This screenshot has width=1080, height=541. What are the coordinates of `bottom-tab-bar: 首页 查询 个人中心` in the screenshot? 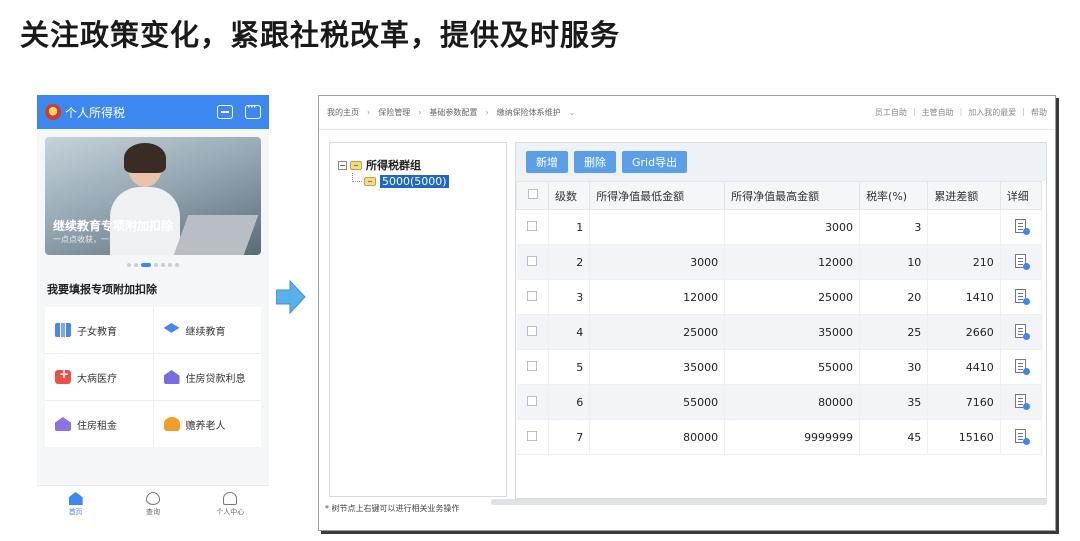 It's located at (153, 504).